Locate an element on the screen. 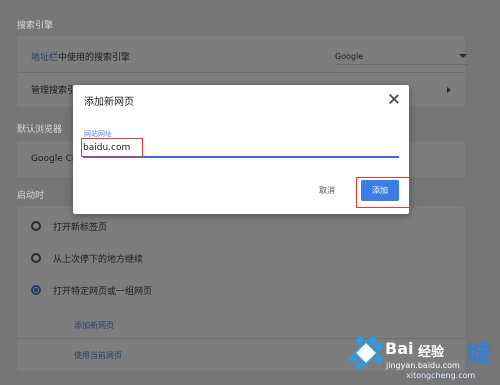  default-browser-section-title: 默认浏览器 is located at coordinates (40, 130).